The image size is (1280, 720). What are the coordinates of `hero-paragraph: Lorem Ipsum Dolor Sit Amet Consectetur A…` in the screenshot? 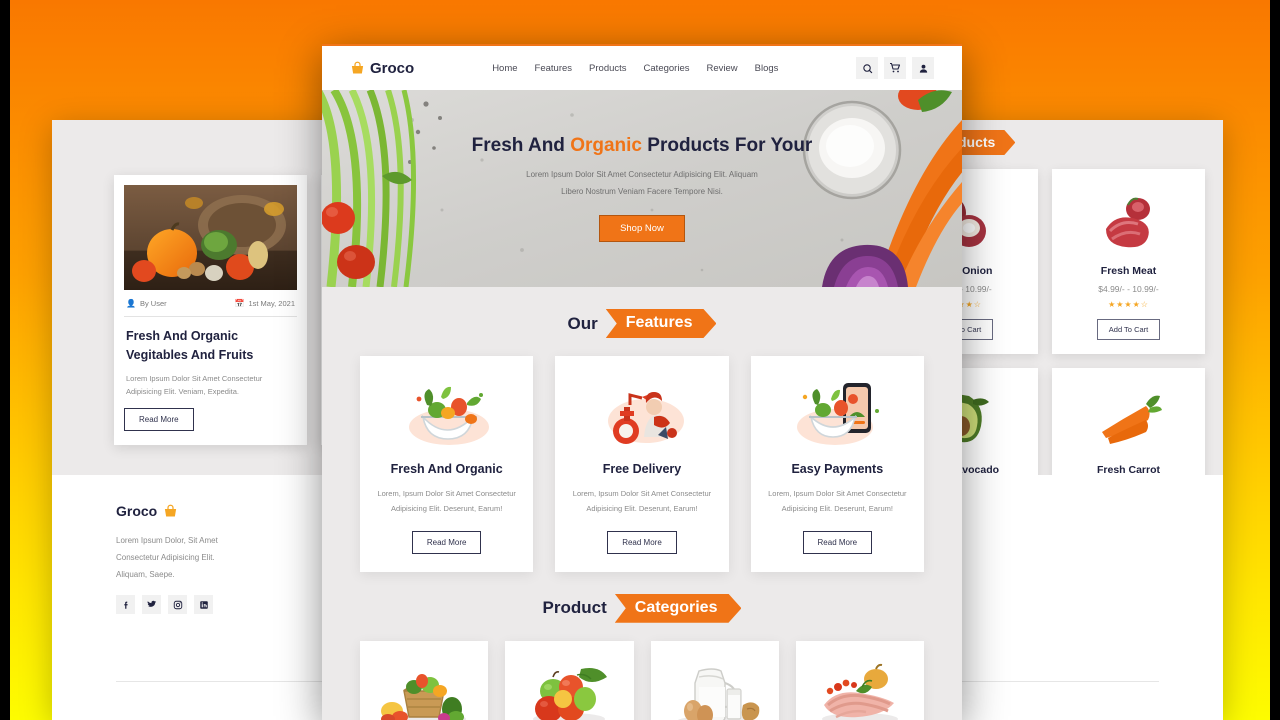 It's located at (642, 184).